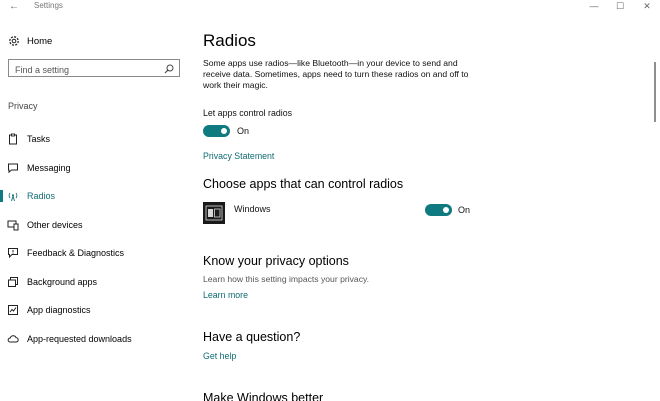 Image resolution: width=660 pixels, height=401 pixels. What do you see at coordinates (62, 282) in the screenshot?
I see `sidebar-item-label: Background apps` at bounding box center [62, 282].